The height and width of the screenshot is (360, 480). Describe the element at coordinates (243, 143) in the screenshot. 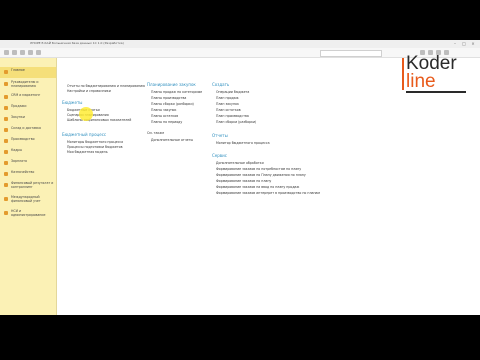

I see `link-budget-monitor: Монитор бюджетного процесса` at that location.